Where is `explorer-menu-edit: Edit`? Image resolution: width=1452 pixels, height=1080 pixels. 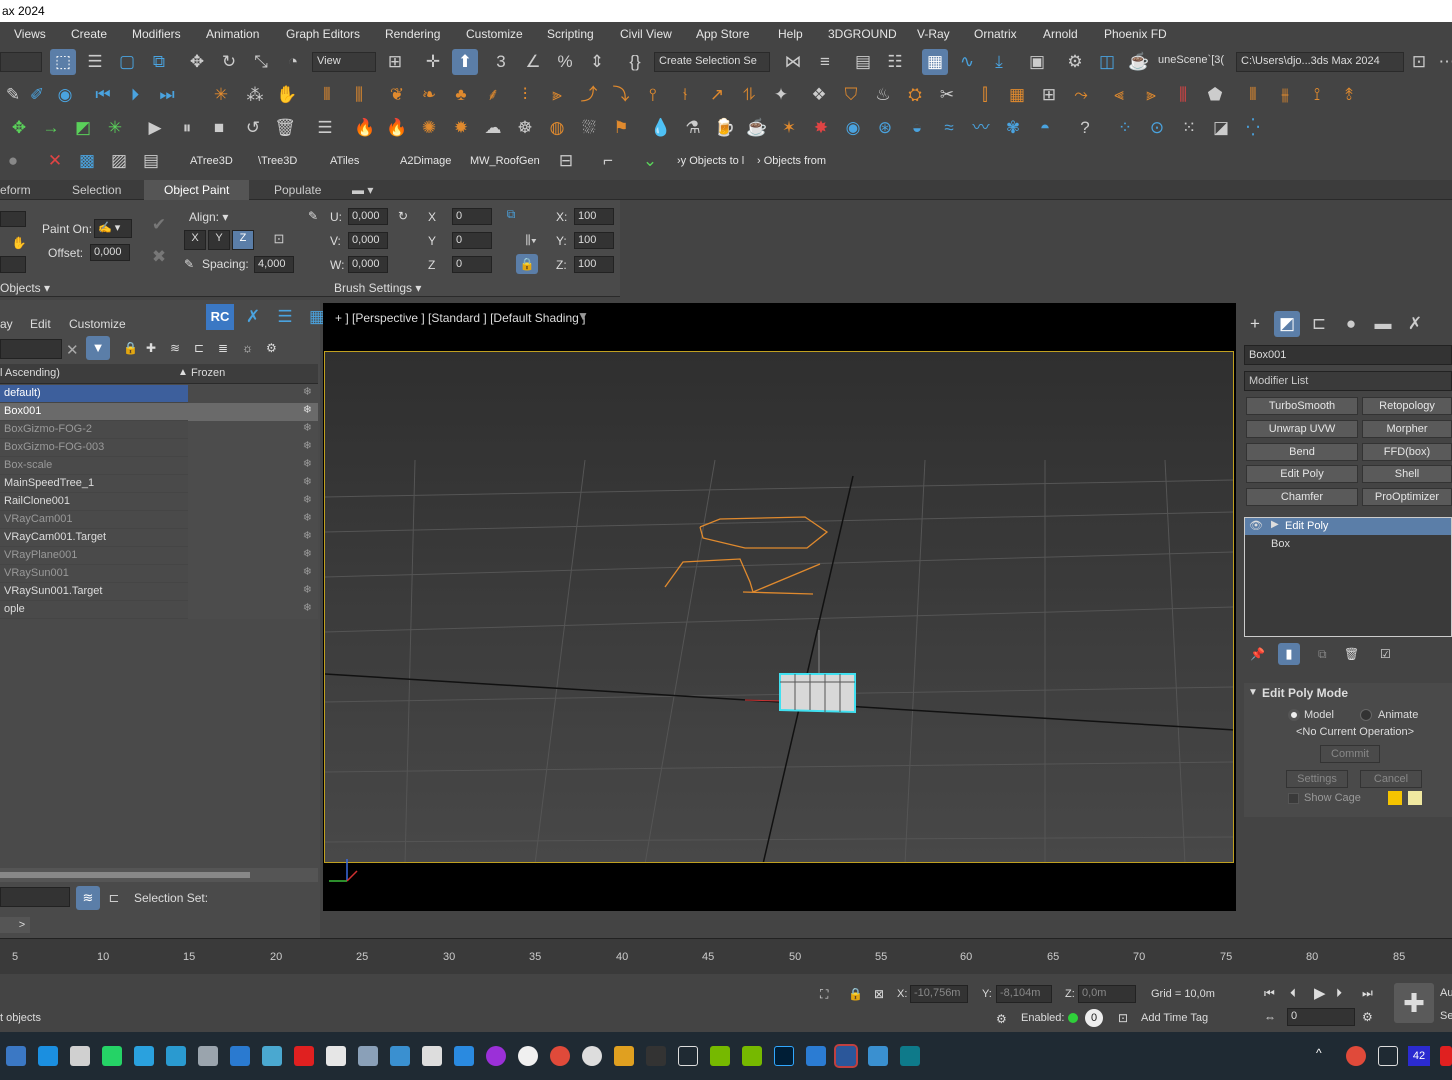 explorer-menu-edit: Edit is located at coordinates (40, 324).